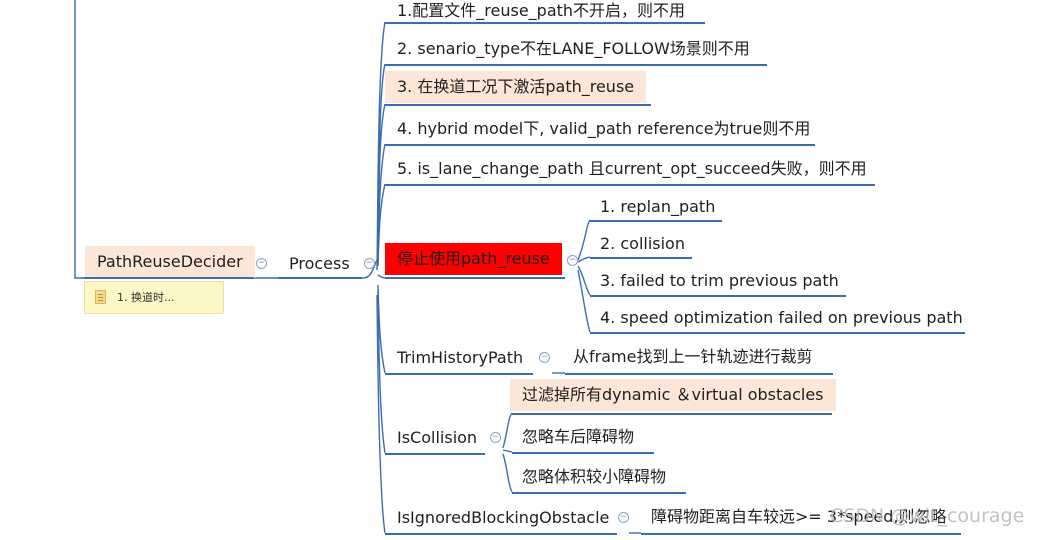 Image resolution: width=1038 pixels, height=540 pixels. Describe the element at coordinates (545, 23) in the screenshot. I see `condition-1-underline` at that location.